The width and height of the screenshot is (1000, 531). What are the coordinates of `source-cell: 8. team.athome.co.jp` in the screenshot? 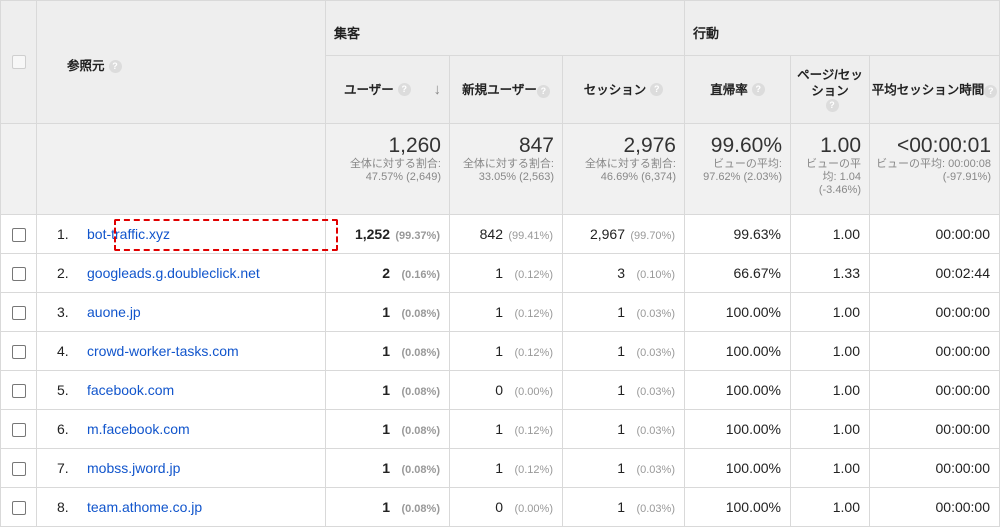 It's located at (181, 507).